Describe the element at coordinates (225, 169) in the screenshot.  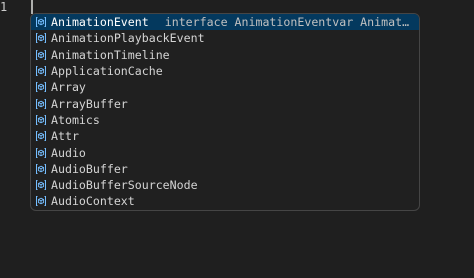
I see `suggest-item: AudioBuffer` at that location.